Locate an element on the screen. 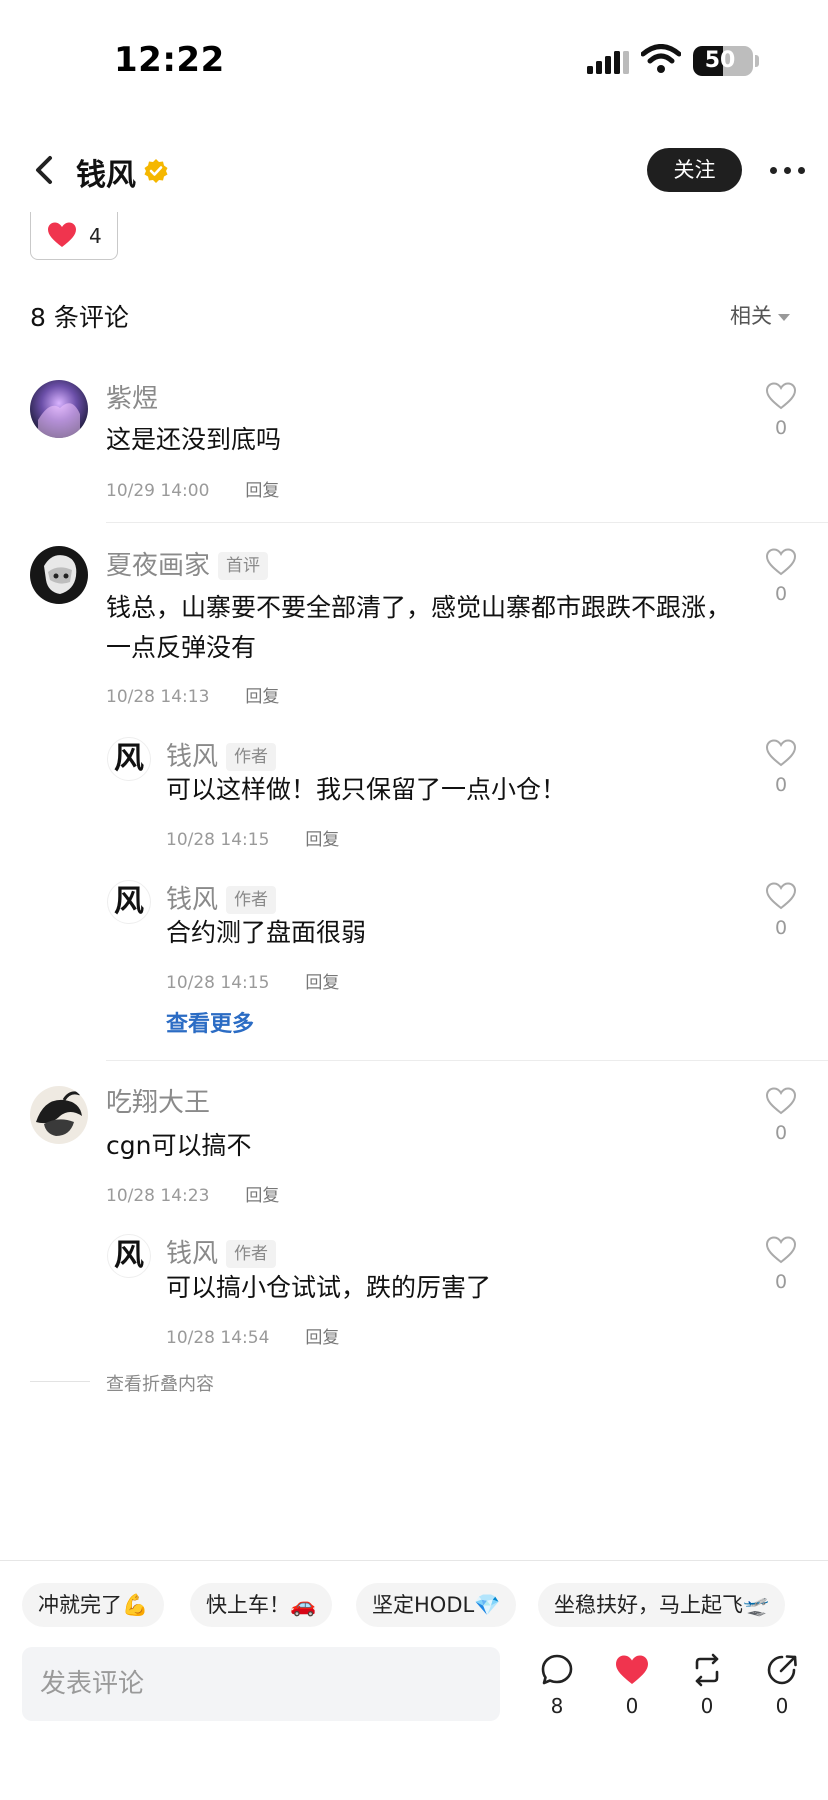  reply-text: 可以搞小仓试试，跌的厉害了 is located at coordinates (329, 1287).